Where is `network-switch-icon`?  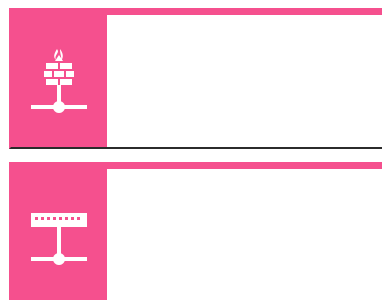 network-switch-icon is located at coordinates (59, 239).